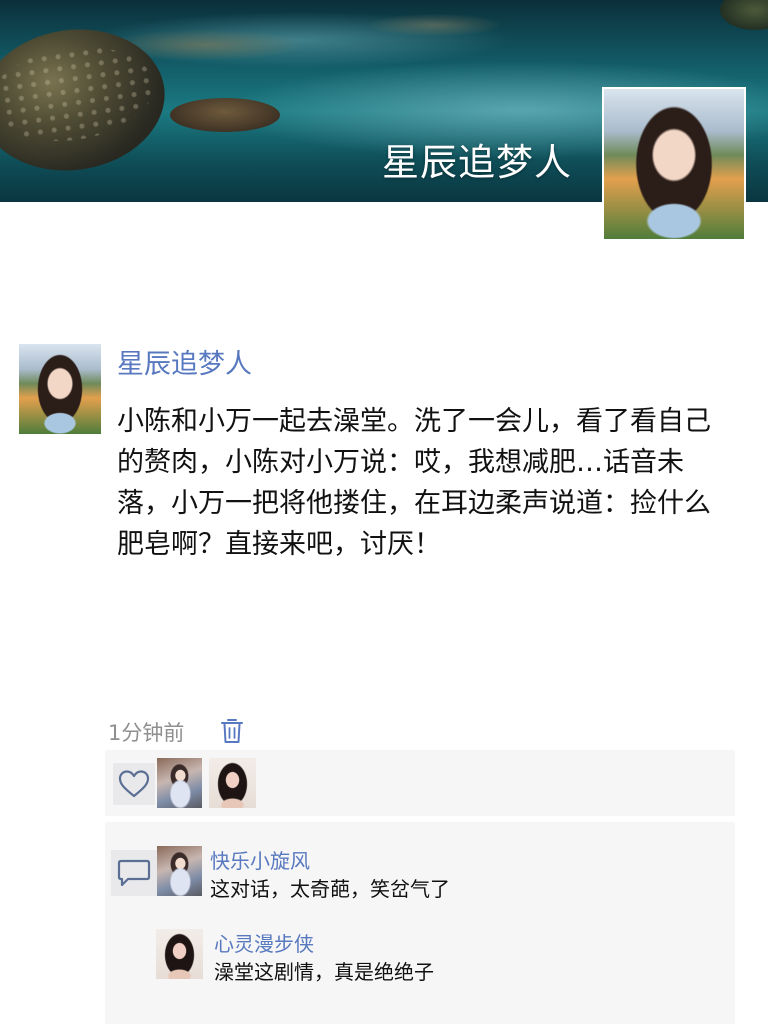 The image size is (768, 1024). I want to click on post-author-avatar, so click(60, 389).